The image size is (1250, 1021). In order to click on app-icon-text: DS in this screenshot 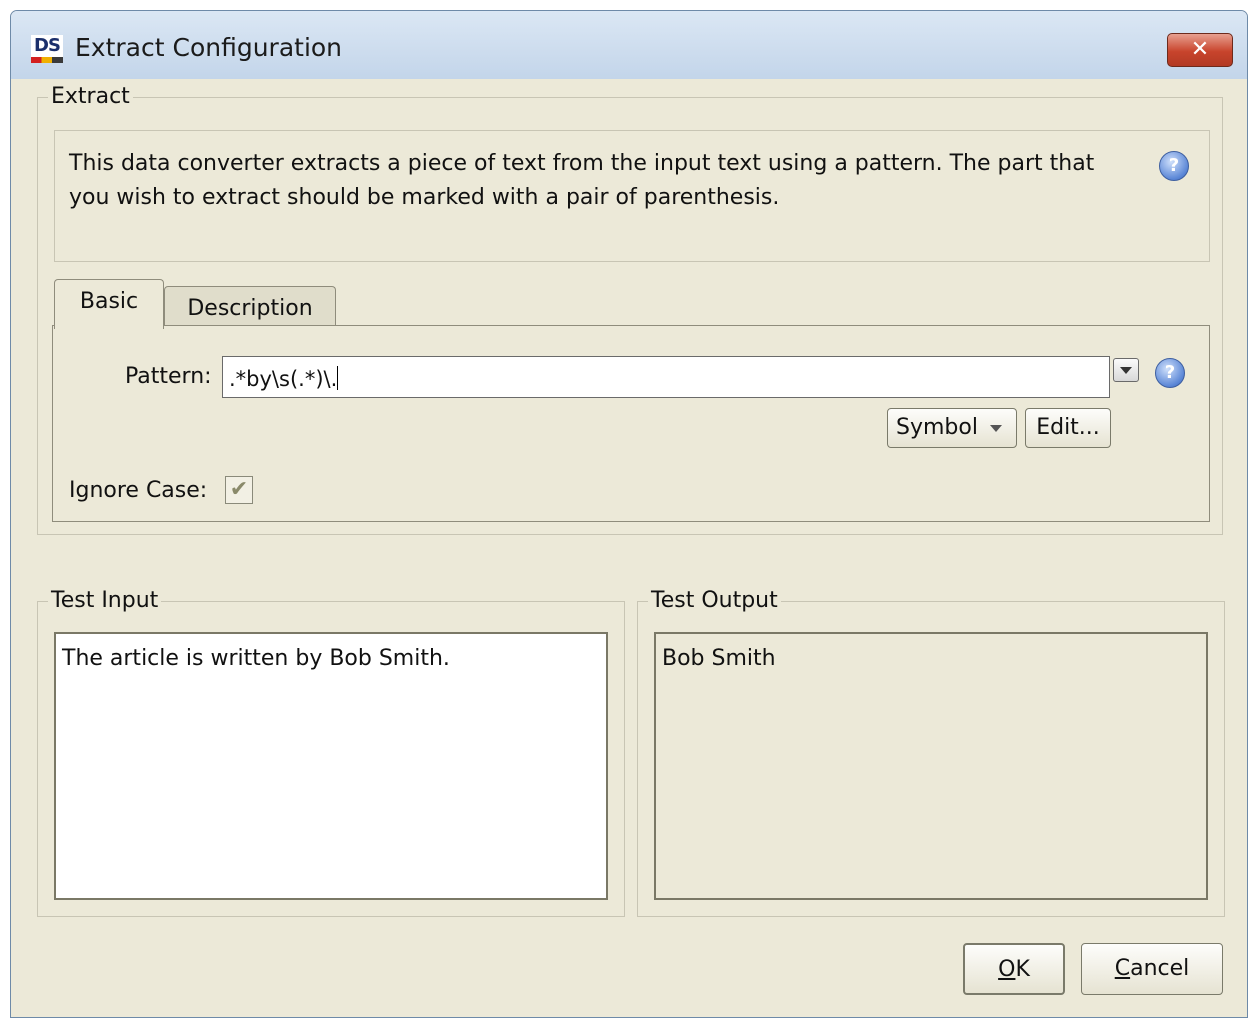, I will do `click(47, 46)`.